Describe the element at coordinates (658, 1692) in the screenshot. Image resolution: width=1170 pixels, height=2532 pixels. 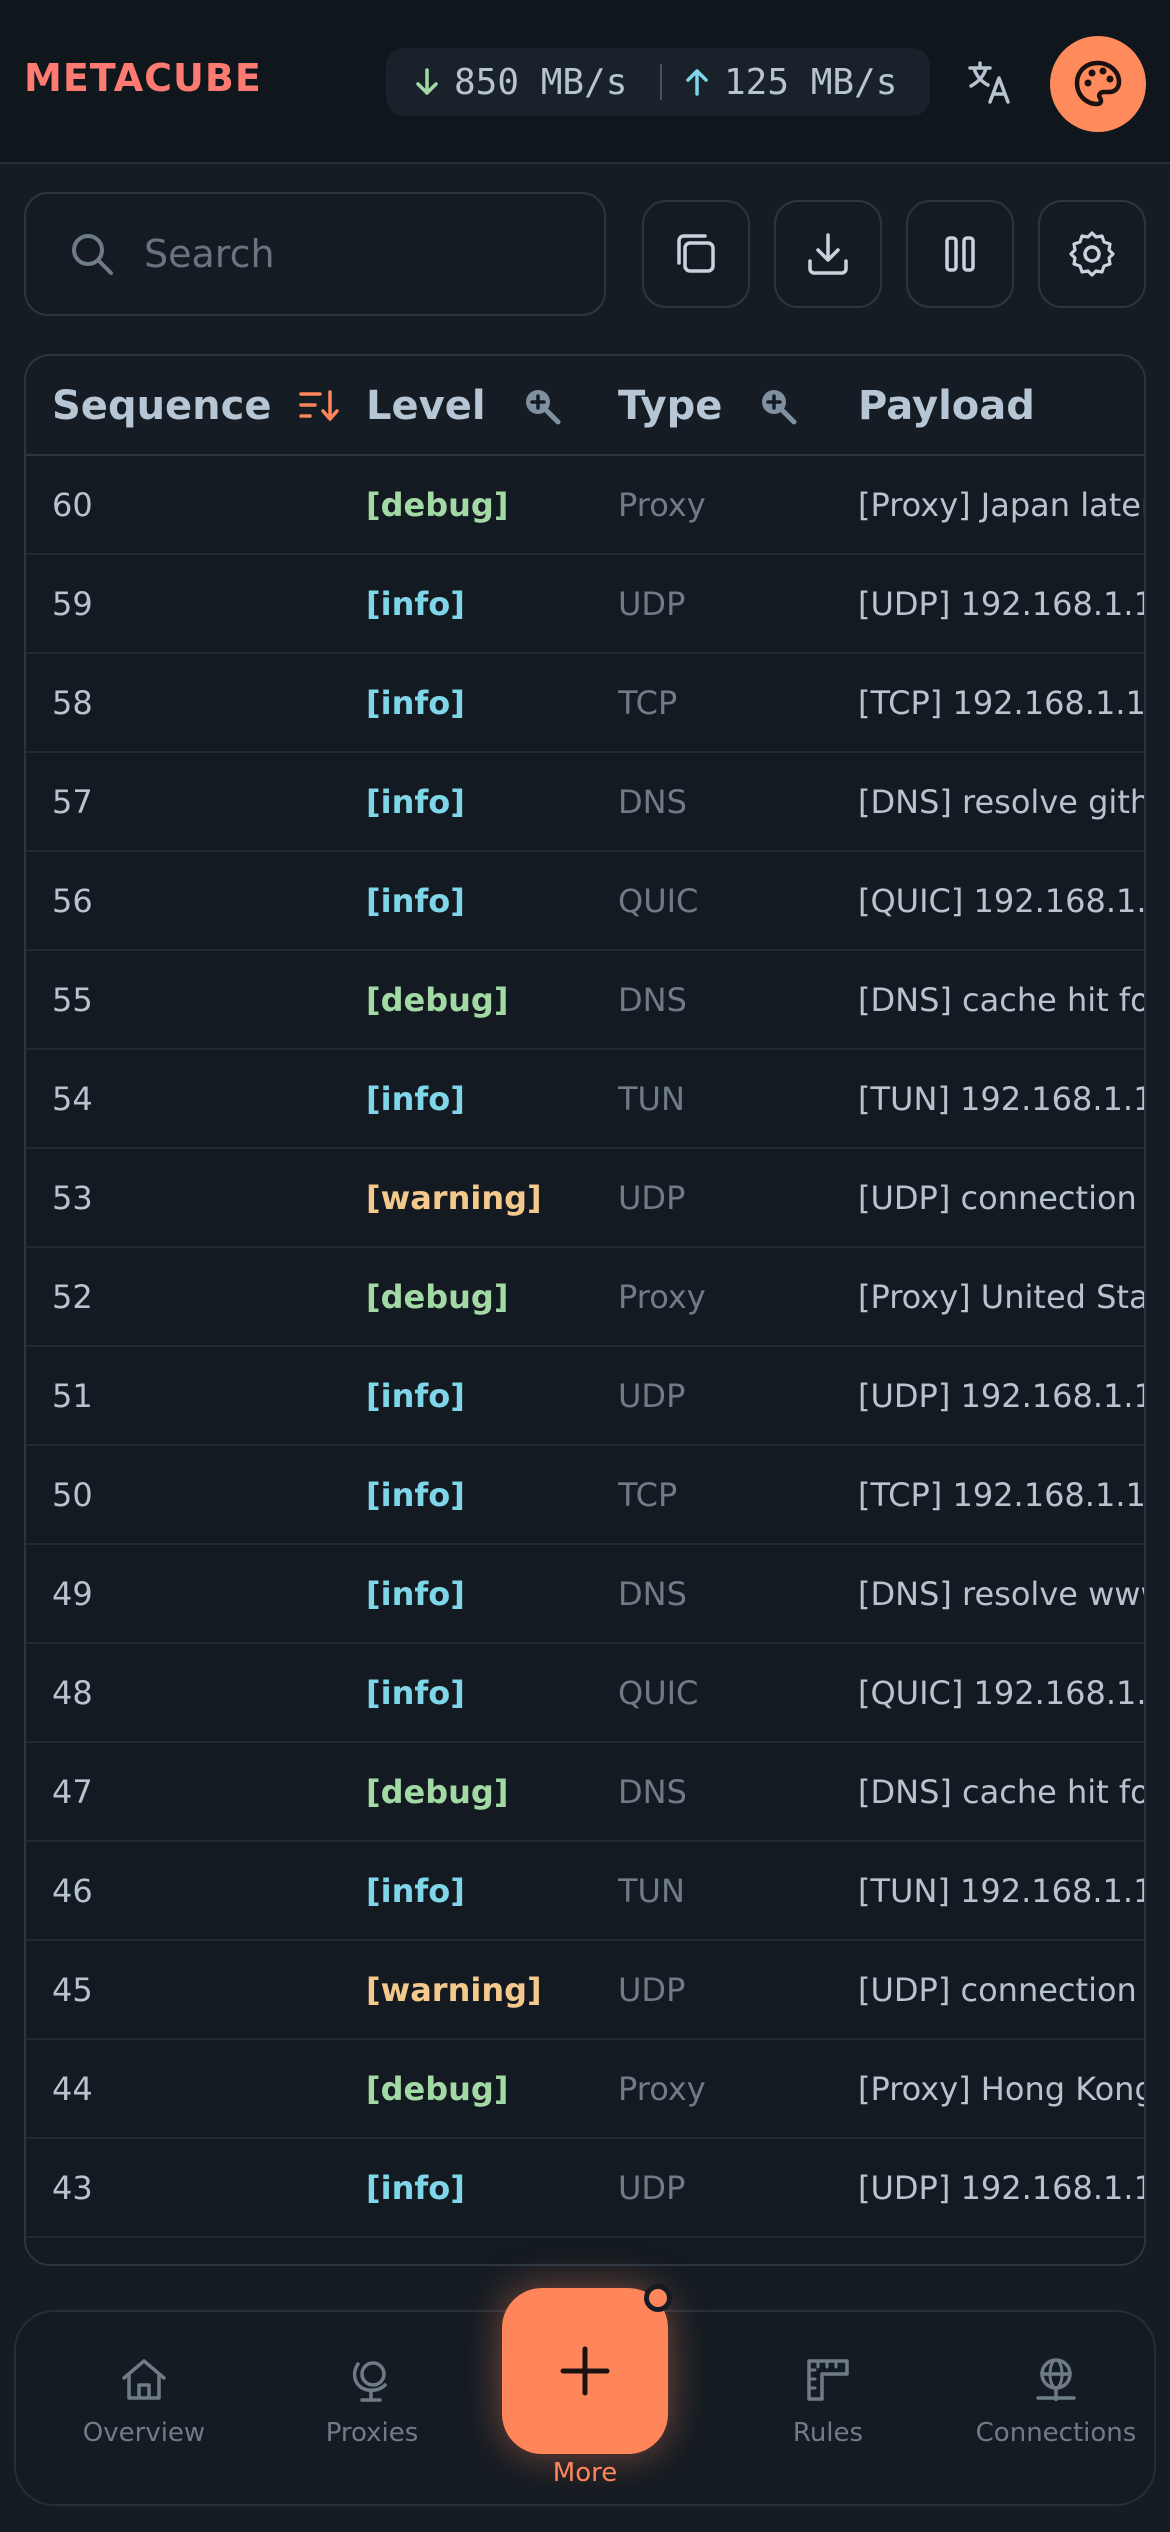
I see `cell-type: QUIC` at that location.